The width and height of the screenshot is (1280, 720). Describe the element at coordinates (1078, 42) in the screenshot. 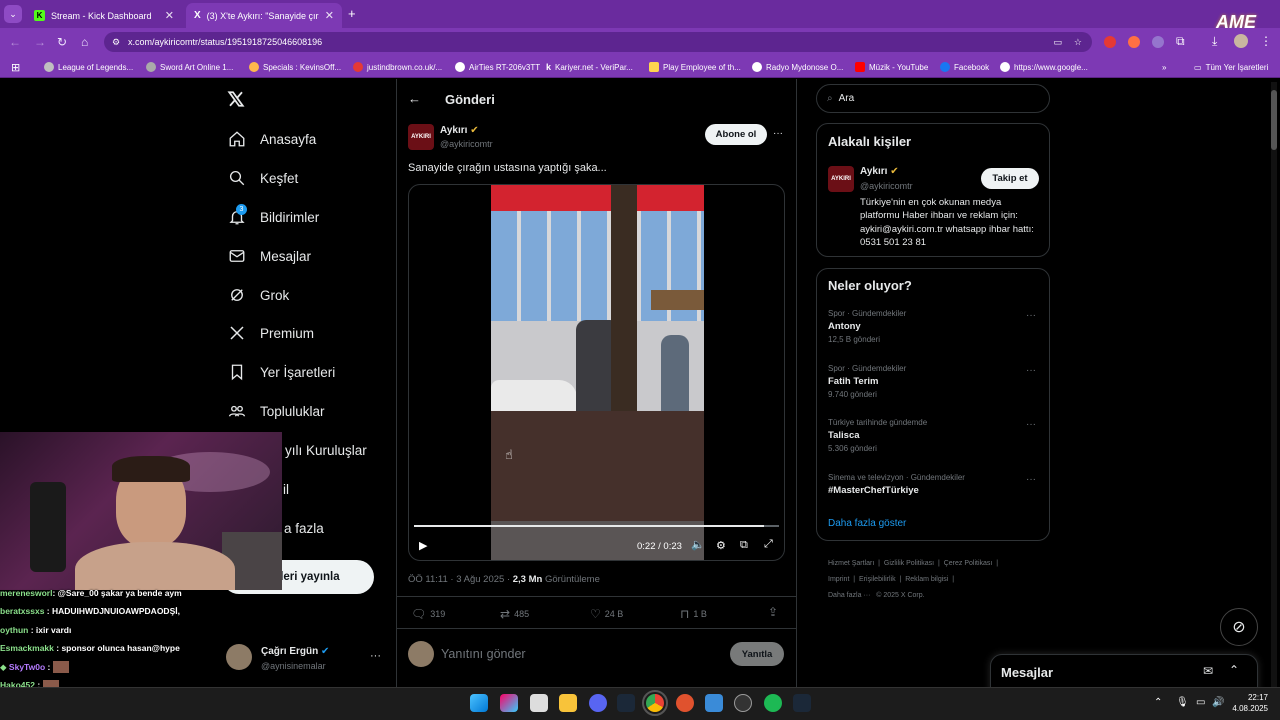

I see `bookmark-star-icon: ☆` at that location.